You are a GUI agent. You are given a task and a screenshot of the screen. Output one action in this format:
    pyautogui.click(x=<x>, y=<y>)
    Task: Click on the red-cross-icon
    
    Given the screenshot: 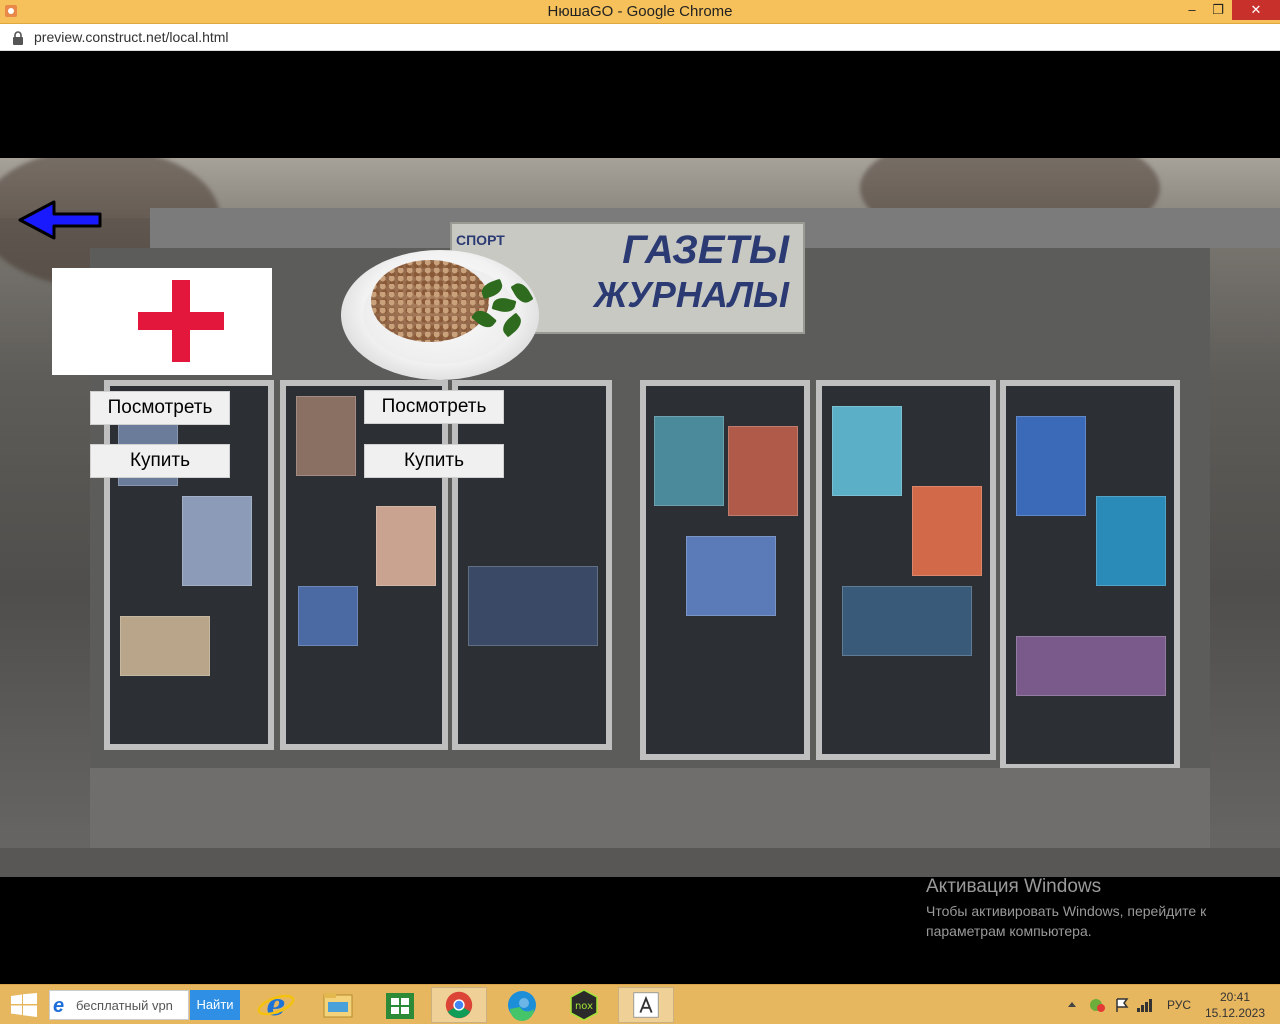 What is the action you would take?
    pyautogui.click(x=181, y=321)
    